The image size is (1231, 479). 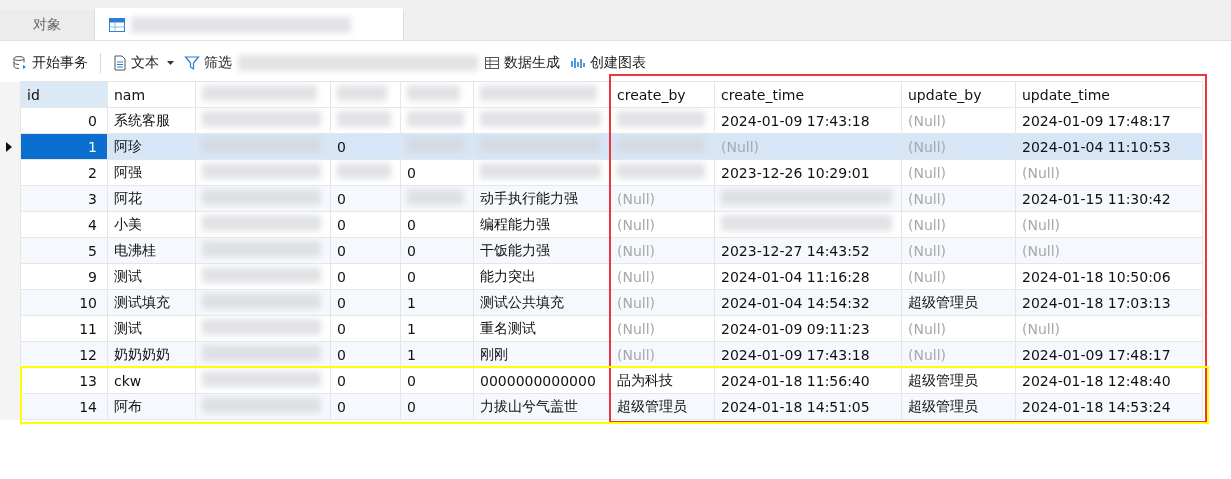 What do you see at coordinates (542, 250) in the screenshot?
I see `table-cell: 干饭能力强` at bounding box center [542, 250].